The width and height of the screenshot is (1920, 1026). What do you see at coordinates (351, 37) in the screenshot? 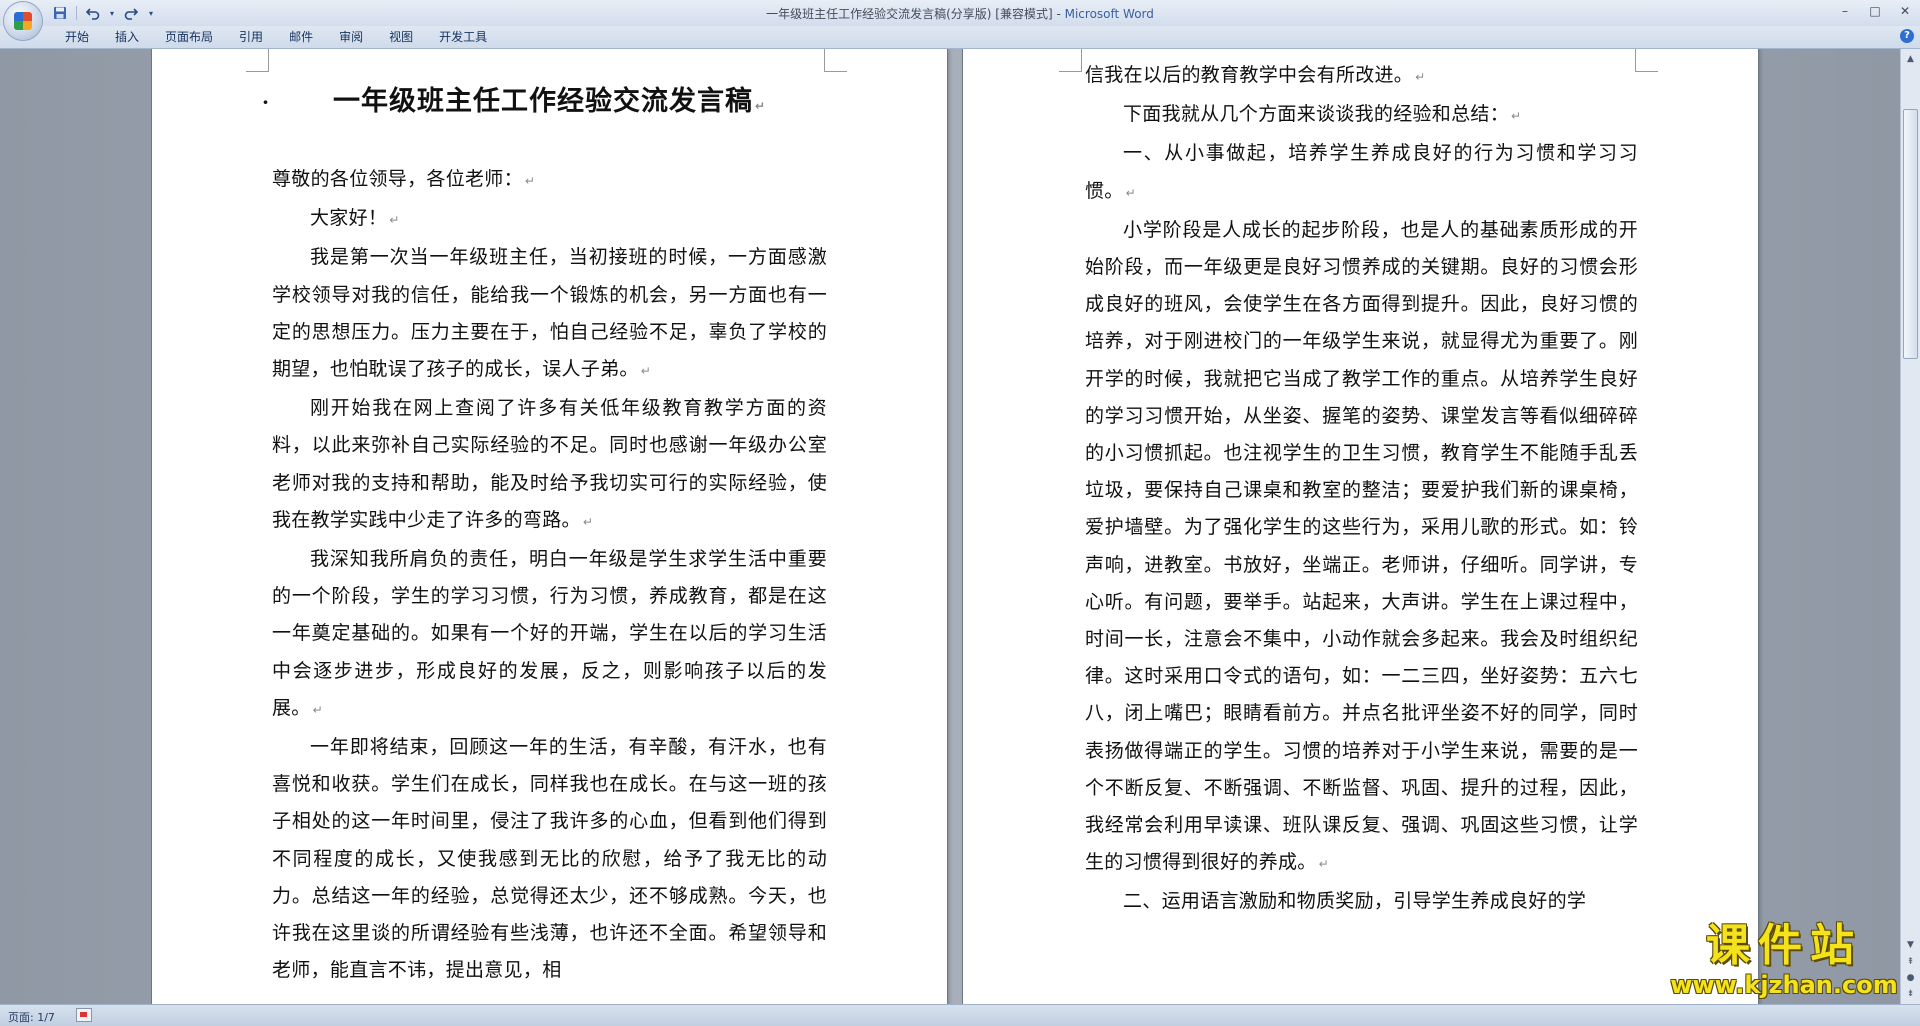
I see `tab-review: 审阅` at bounding box center [351, 37].